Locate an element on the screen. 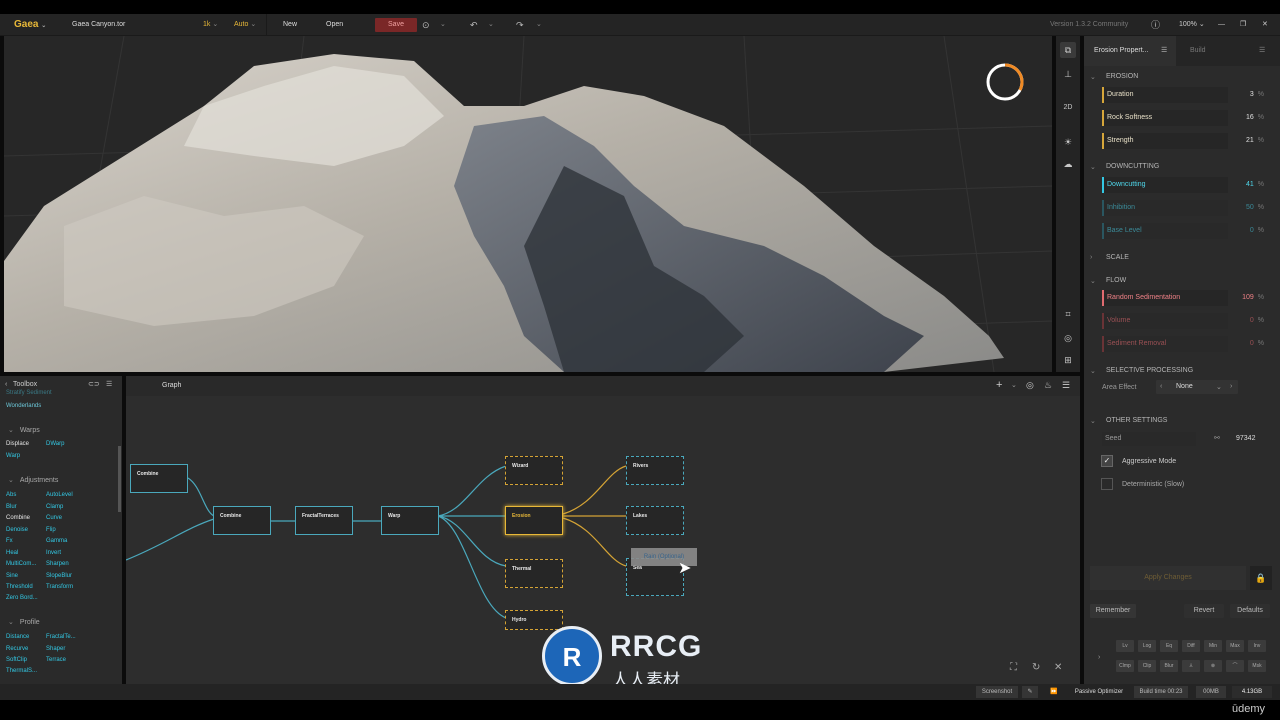 Image resolution: width=1280 pixels, height=720 pixels. 2d-toggle: 2D is located at coordinates (1068, 108).